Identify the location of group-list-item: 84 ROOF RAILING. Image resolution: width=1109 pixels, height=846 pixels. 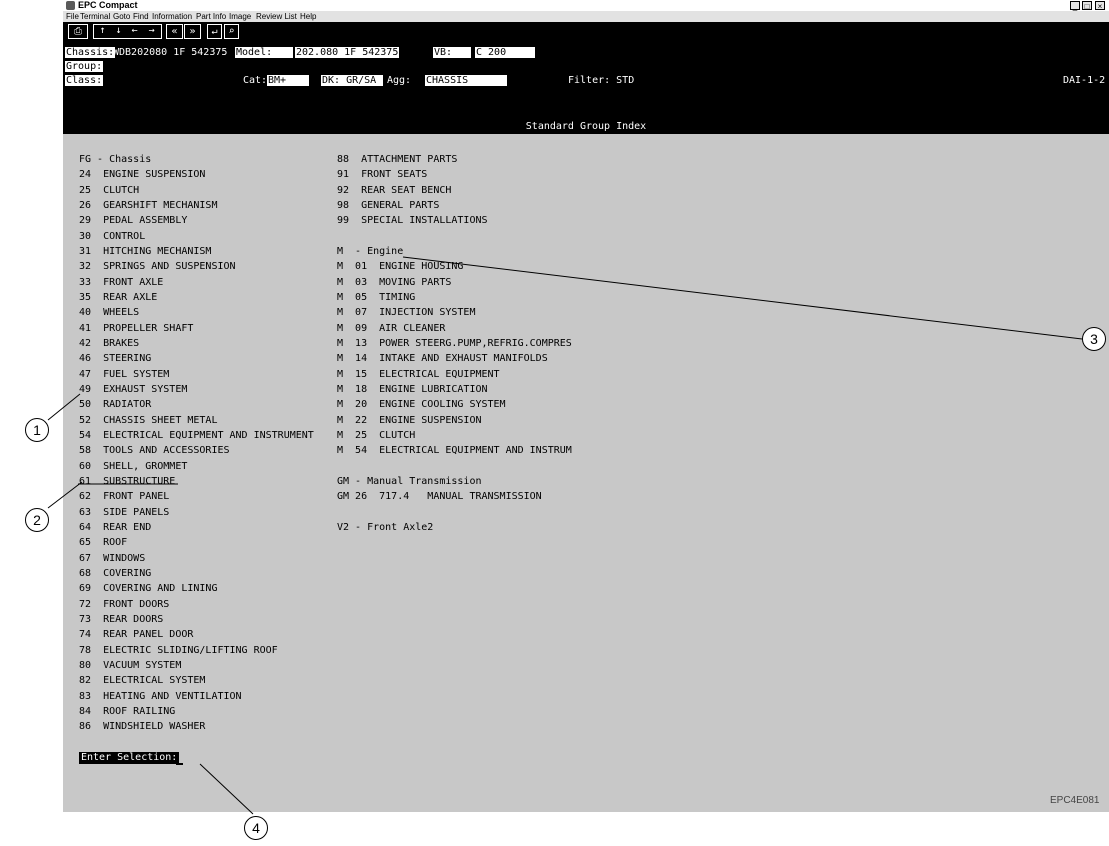
(127, 711).